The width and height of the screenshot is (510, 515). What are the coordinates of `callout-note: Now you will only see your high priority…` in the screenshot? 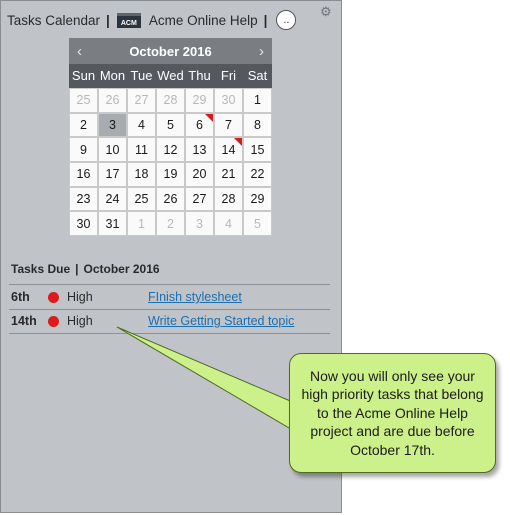 It's located at (392, 413).